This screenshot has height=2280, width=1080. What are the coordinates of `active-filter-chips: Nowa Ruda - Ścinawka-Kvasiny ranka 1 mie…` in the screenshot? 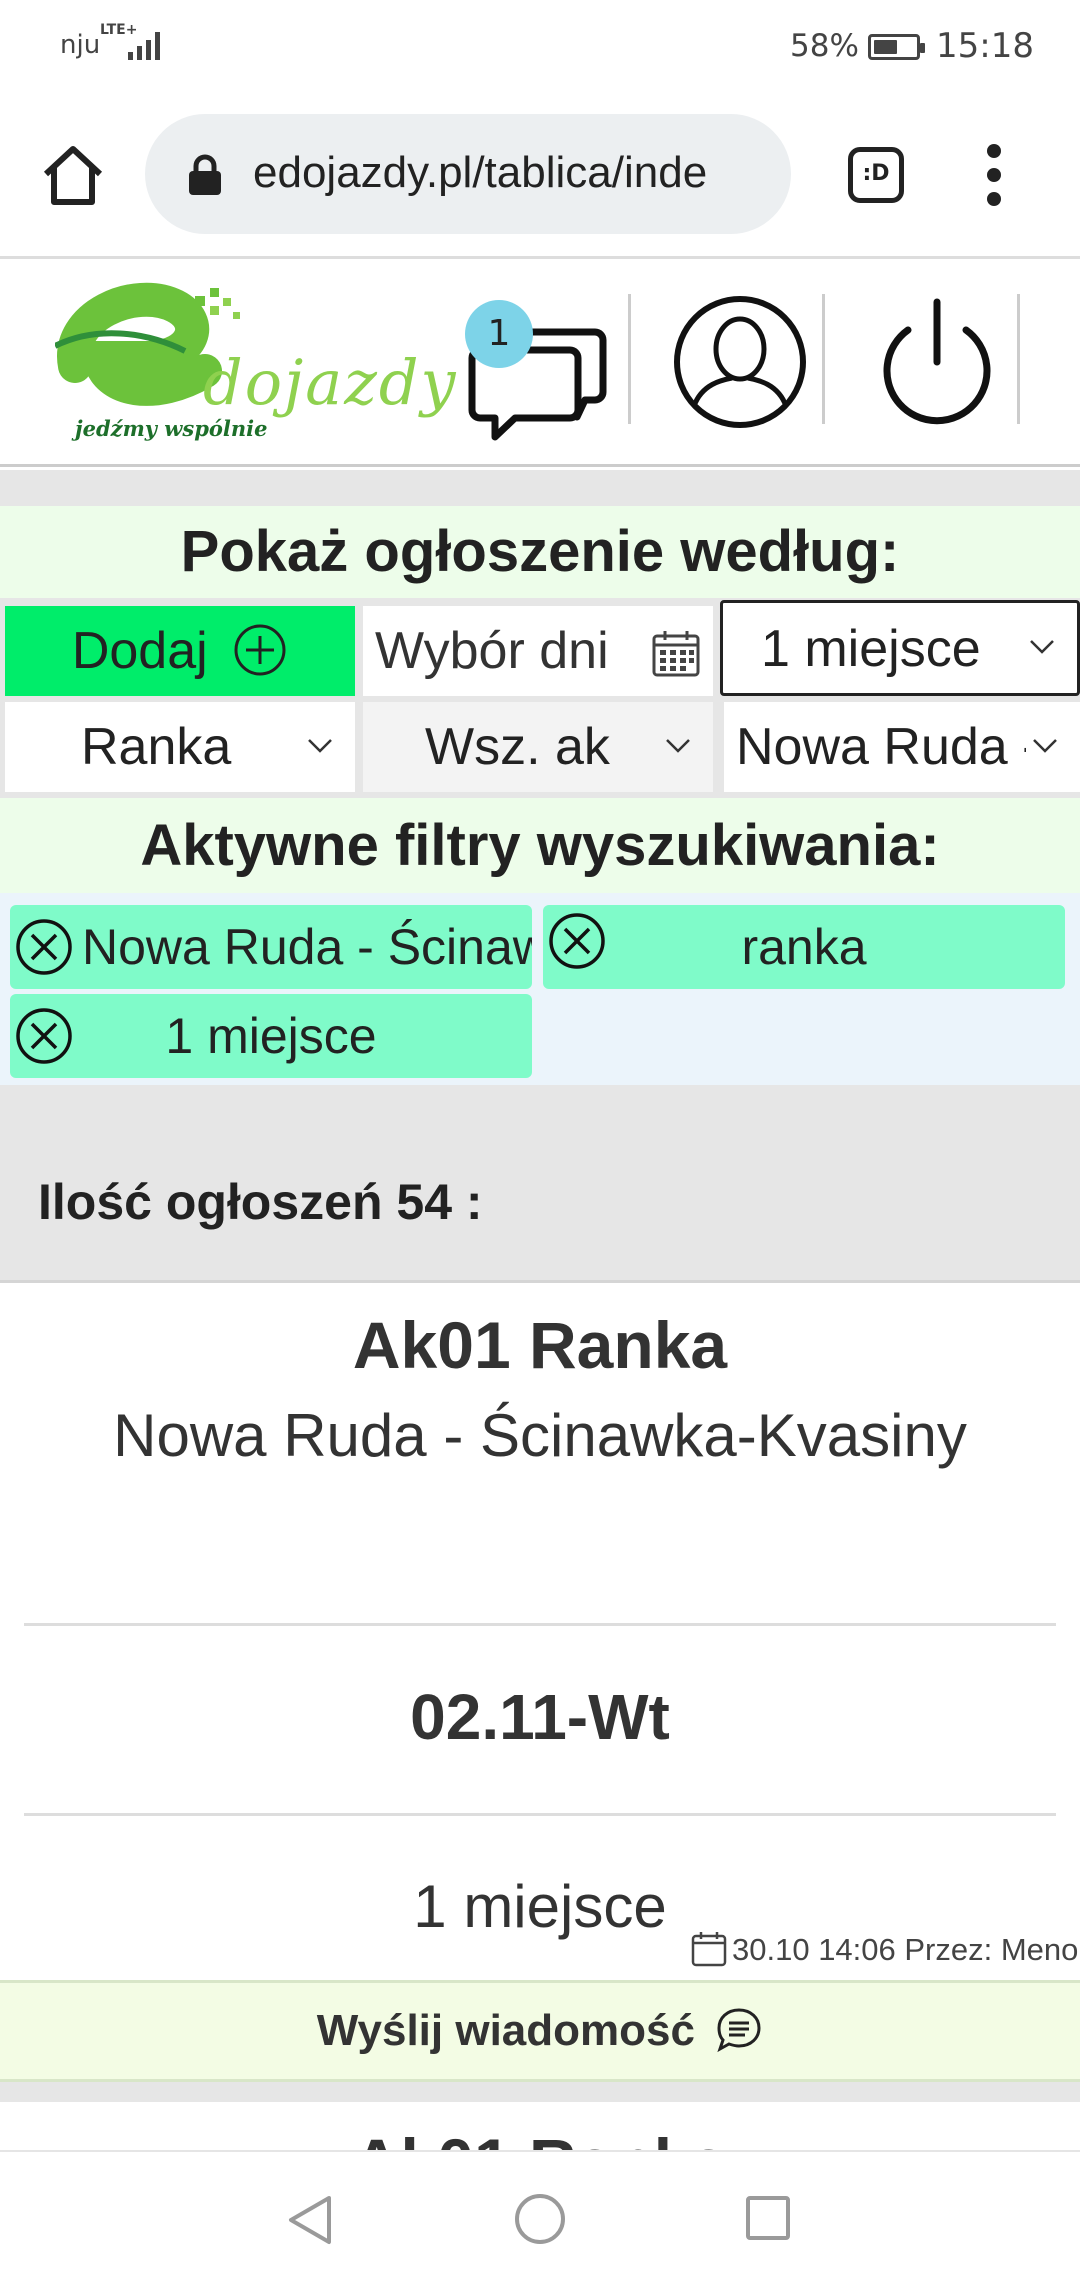 It's located at (540, 989).